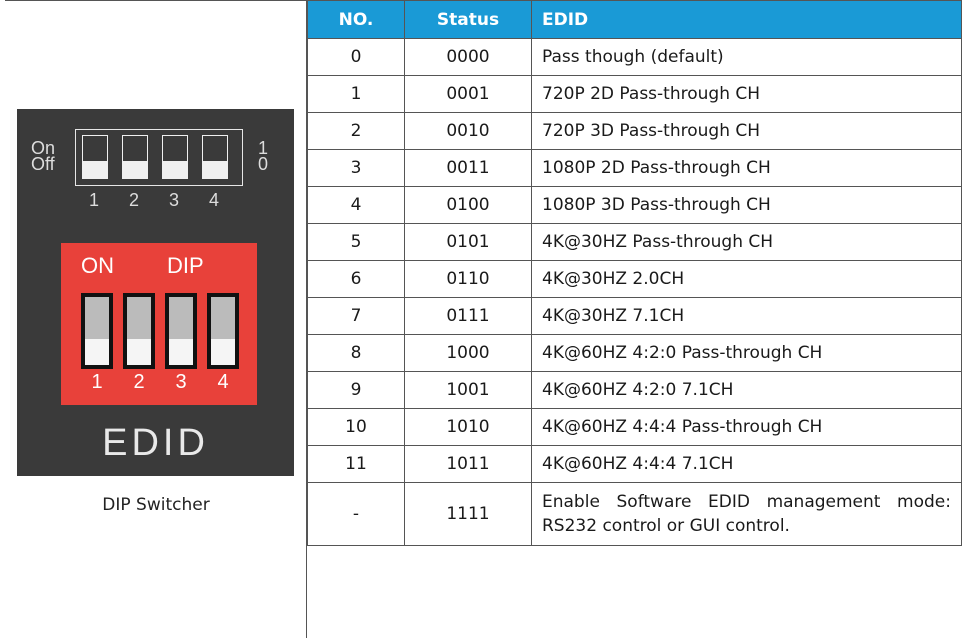  What do you see at coordinates (356, 57) in the screenshot?
I see `cell-no: 0` at bounding box center [356, 57].